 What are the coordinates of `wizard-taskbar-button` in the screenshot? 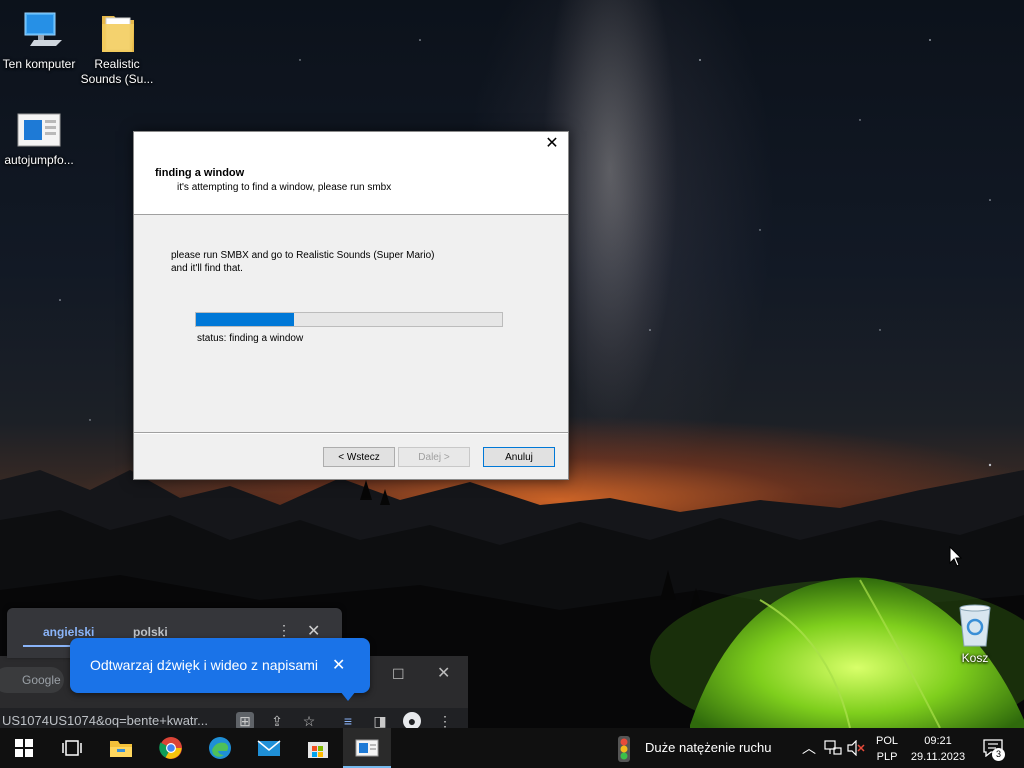 It's located at (367, 748).